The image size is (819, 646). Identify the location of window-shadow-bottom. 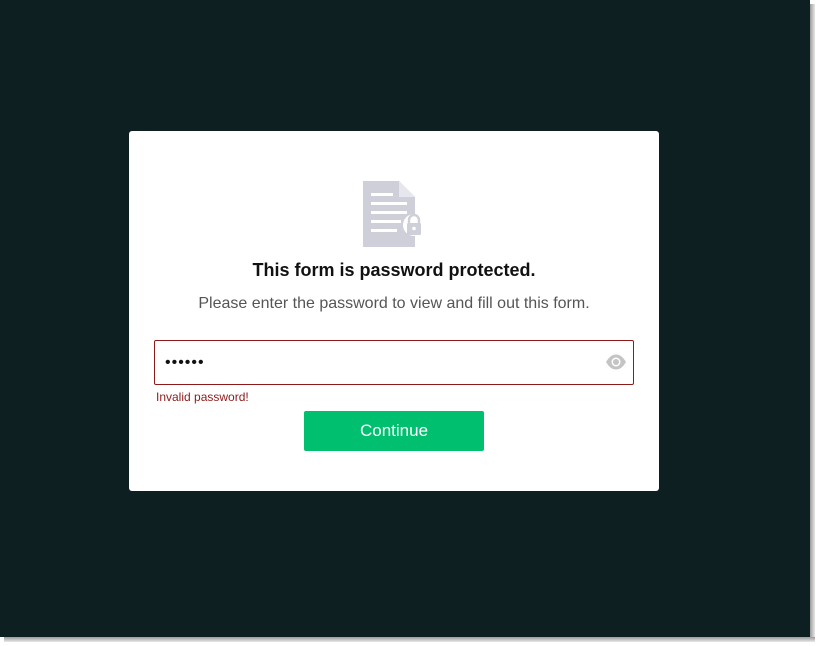
(409, 639).